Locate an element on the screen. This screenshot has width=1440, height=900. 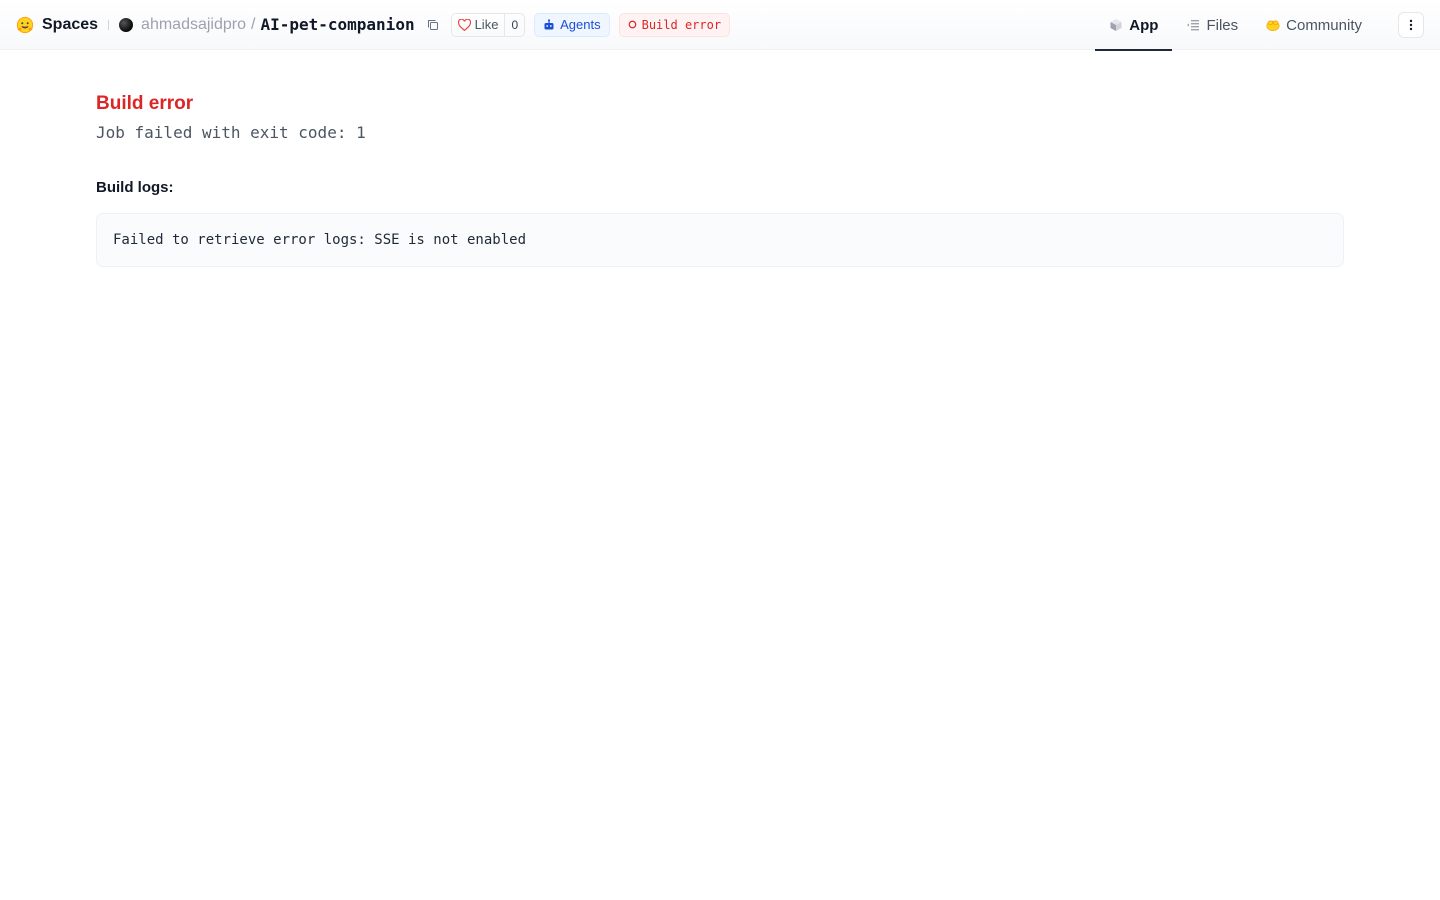
more-options-button is located at coordinates (1411, 25).